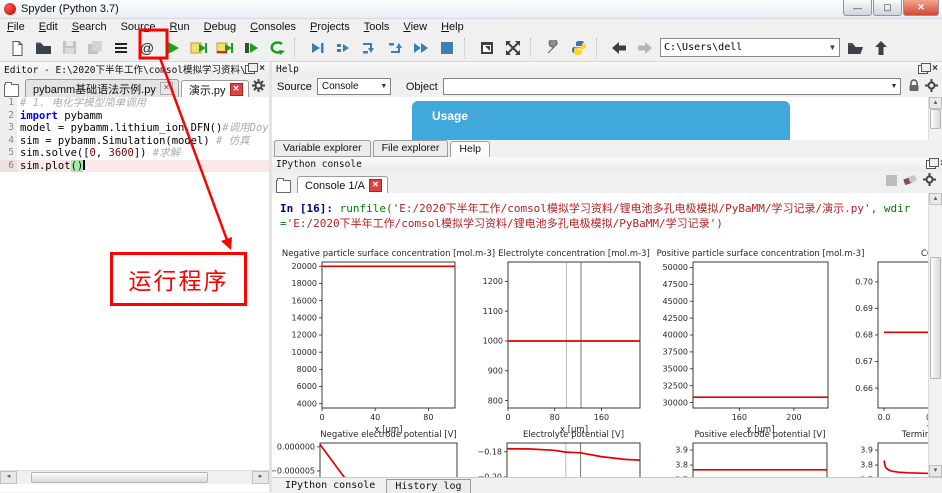 This screenshot has height=493, width=942. What do you see at coordinates (277, 48) in the screenshot?
I see `run-selection-icon` at bounding box center [277, 48].